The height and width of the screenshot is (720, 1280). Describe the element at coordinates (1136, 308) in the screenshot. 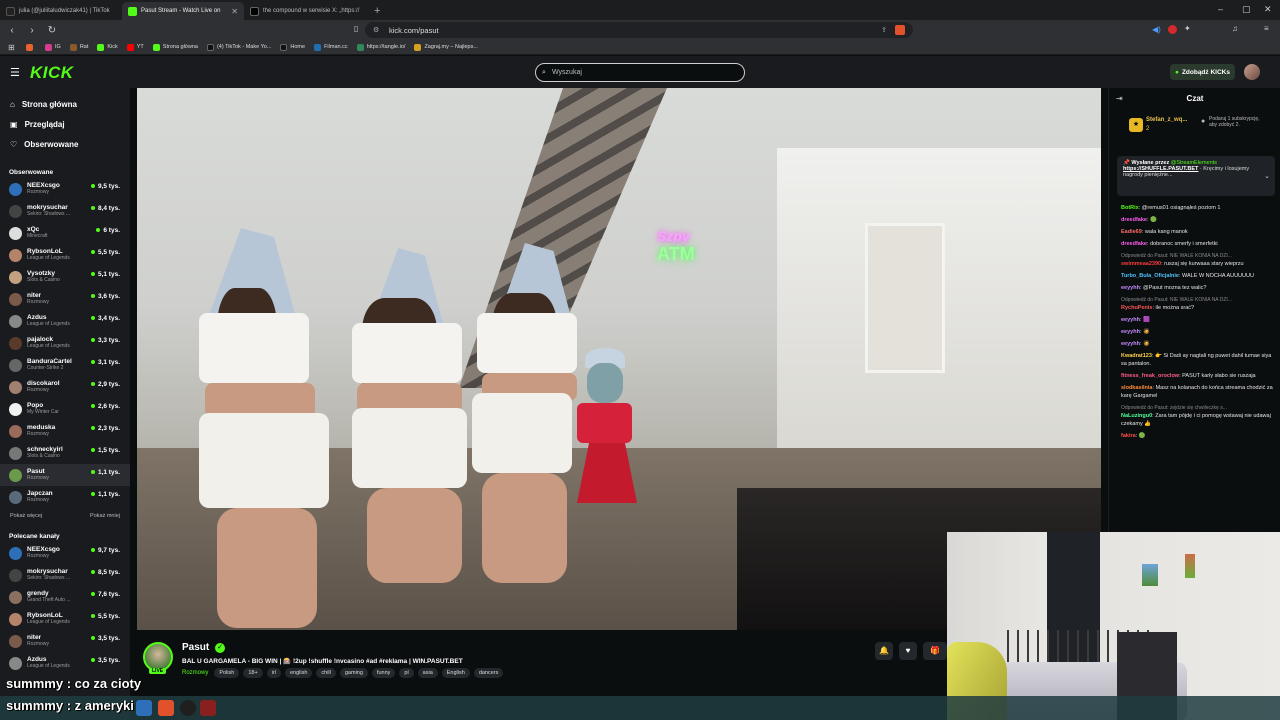

I see `chat-username: RychuPenis` at that location.